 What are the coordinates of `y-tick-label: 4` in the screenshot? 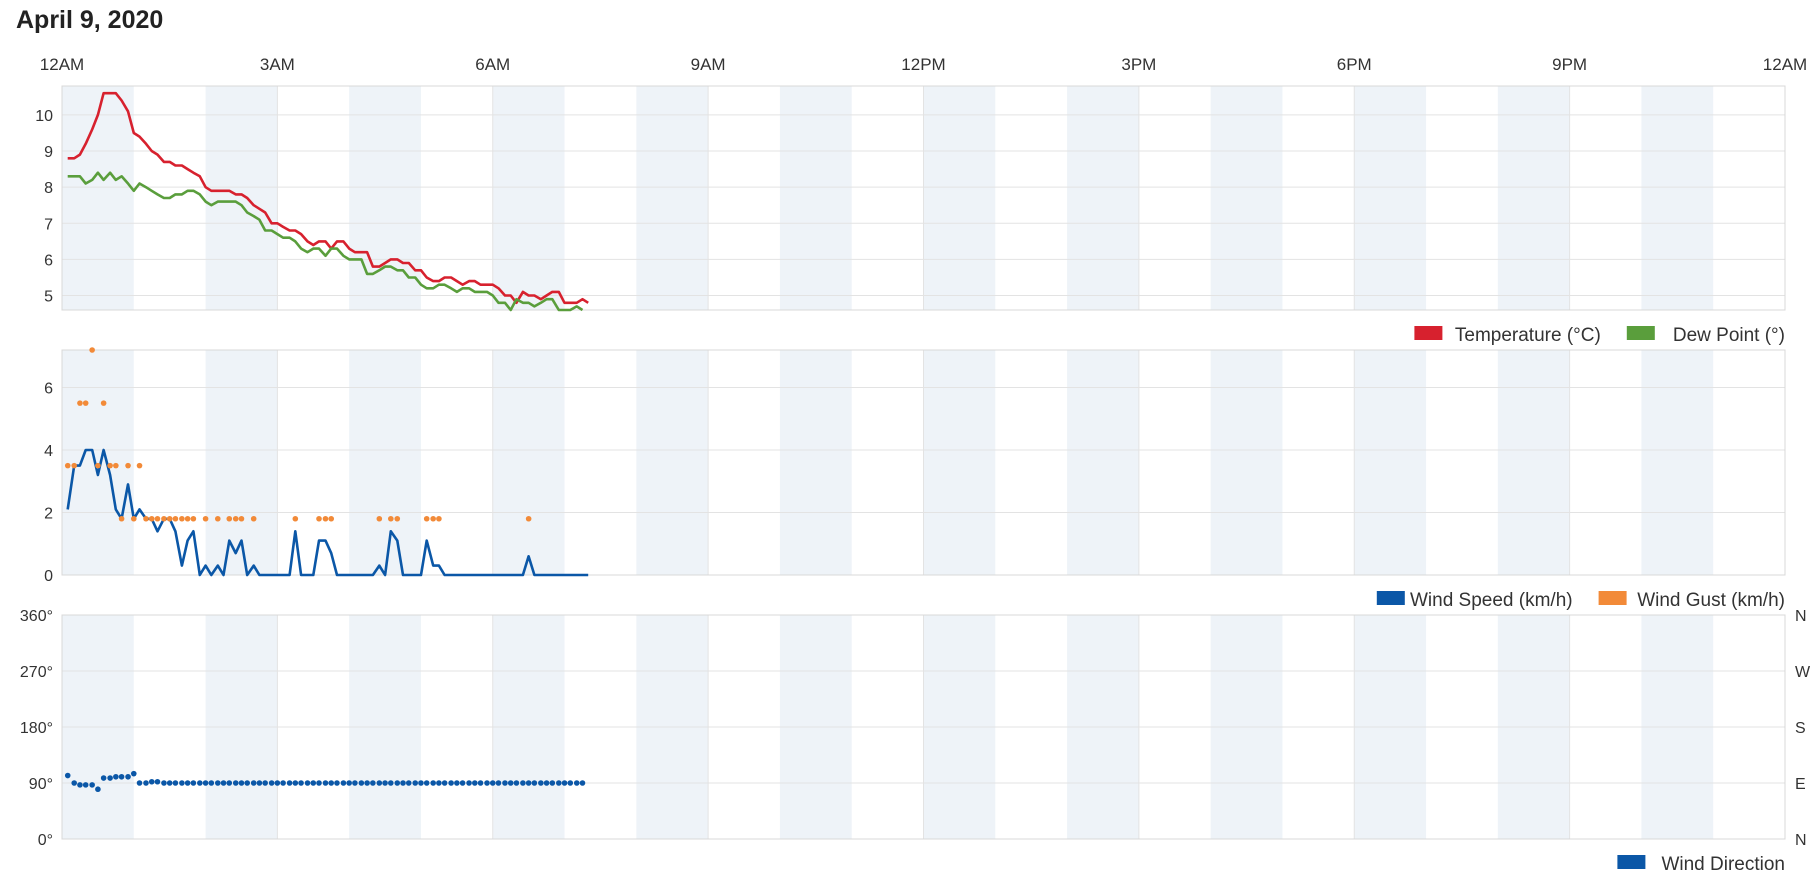 It's located at (48, 451).